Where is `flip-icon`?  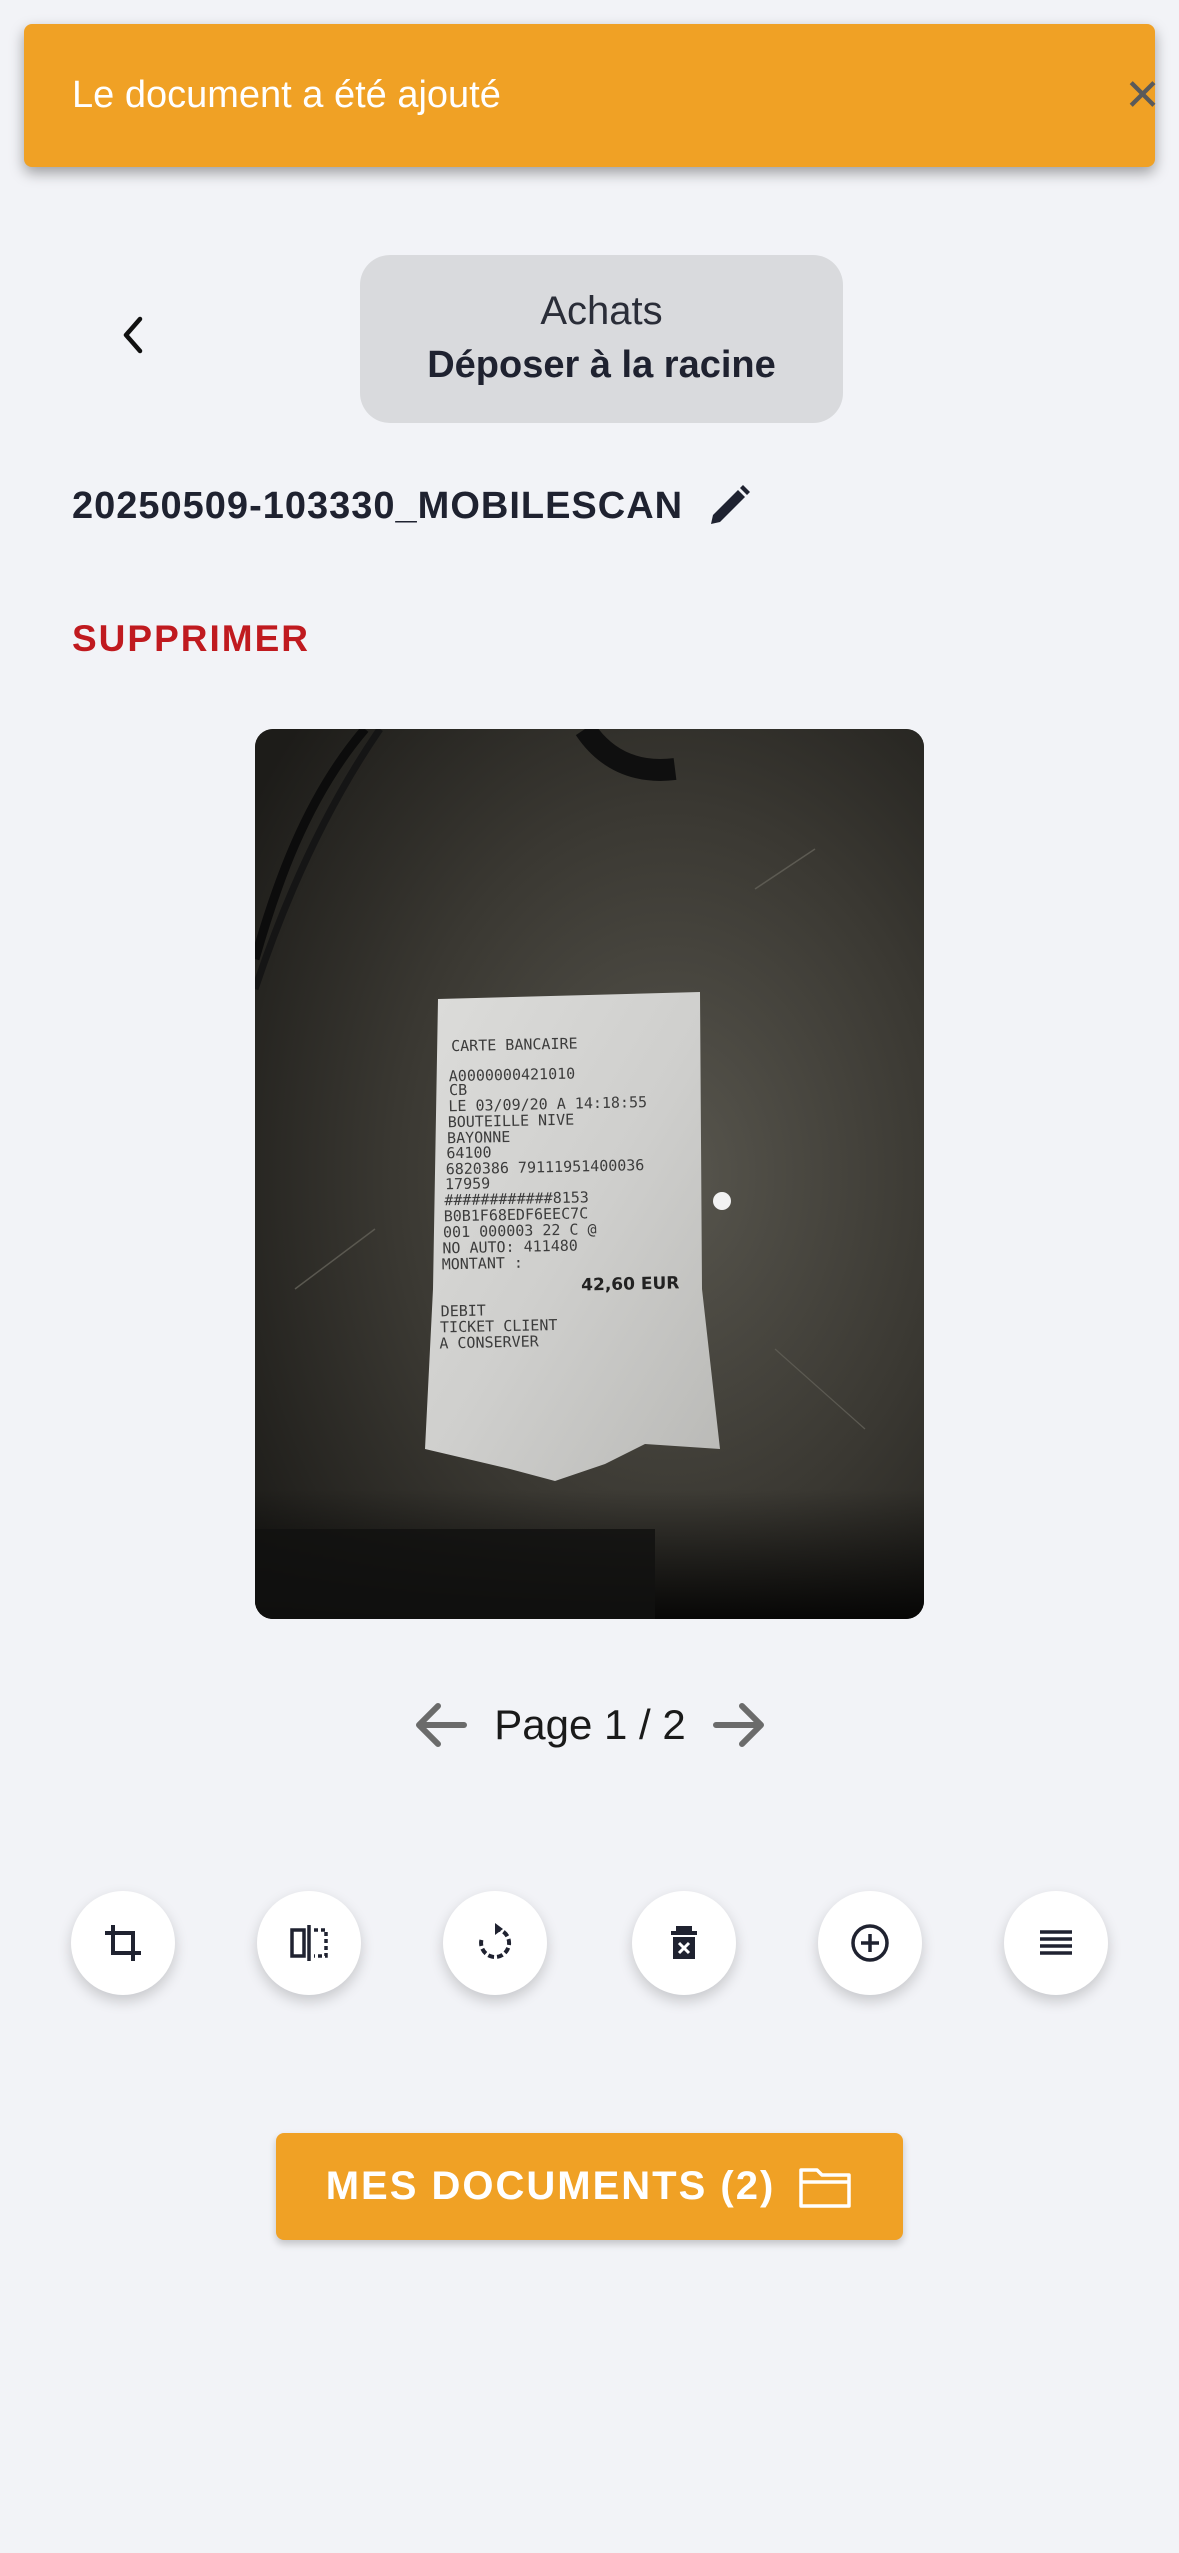
flip-icon is located at coordinates (309, 1943).